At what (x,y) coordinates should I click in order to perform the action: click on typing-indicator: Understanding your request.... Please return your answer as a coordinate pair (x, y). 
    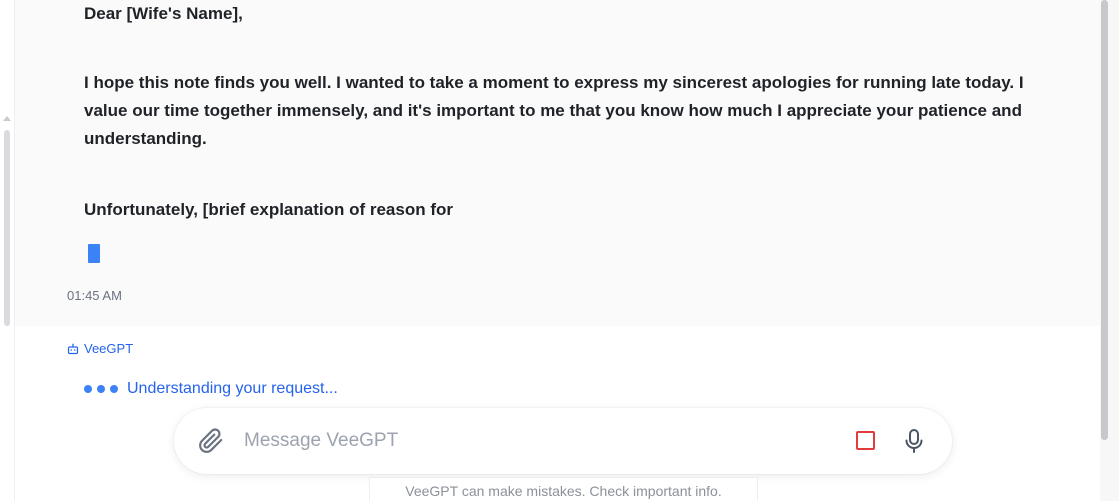
    Looking at the image, I should click on (211, 389).